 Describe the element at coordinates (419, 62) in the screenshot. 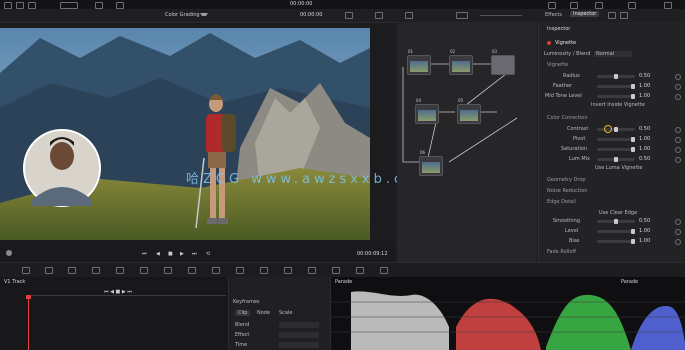

I see `node-1: 01` at that location.